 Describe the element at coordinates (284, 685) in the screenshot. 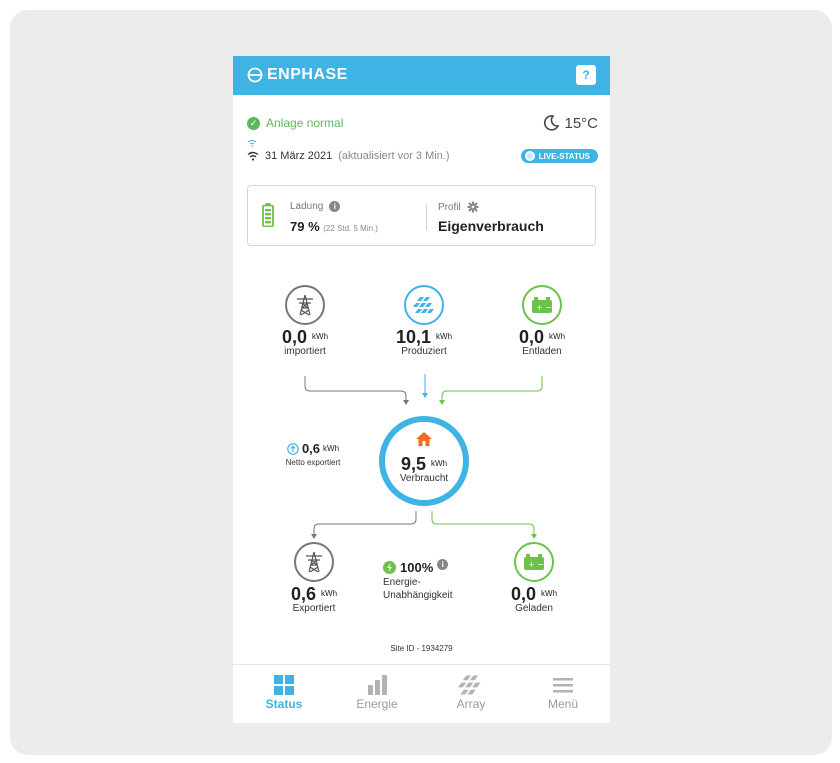

I see `grid-icon` at that location.